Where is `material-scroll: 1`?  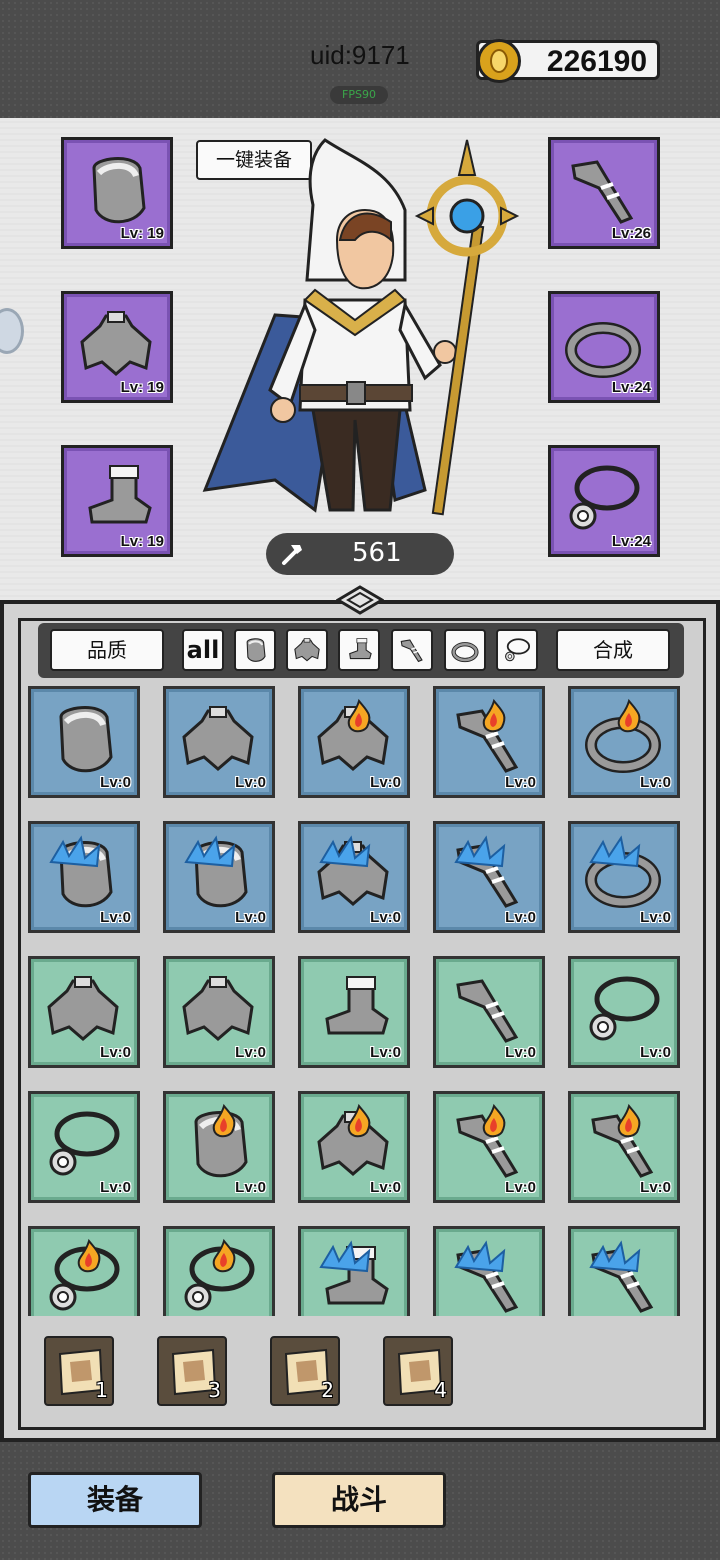
material-scroll: 1 is located at coordinates (79, 1371).